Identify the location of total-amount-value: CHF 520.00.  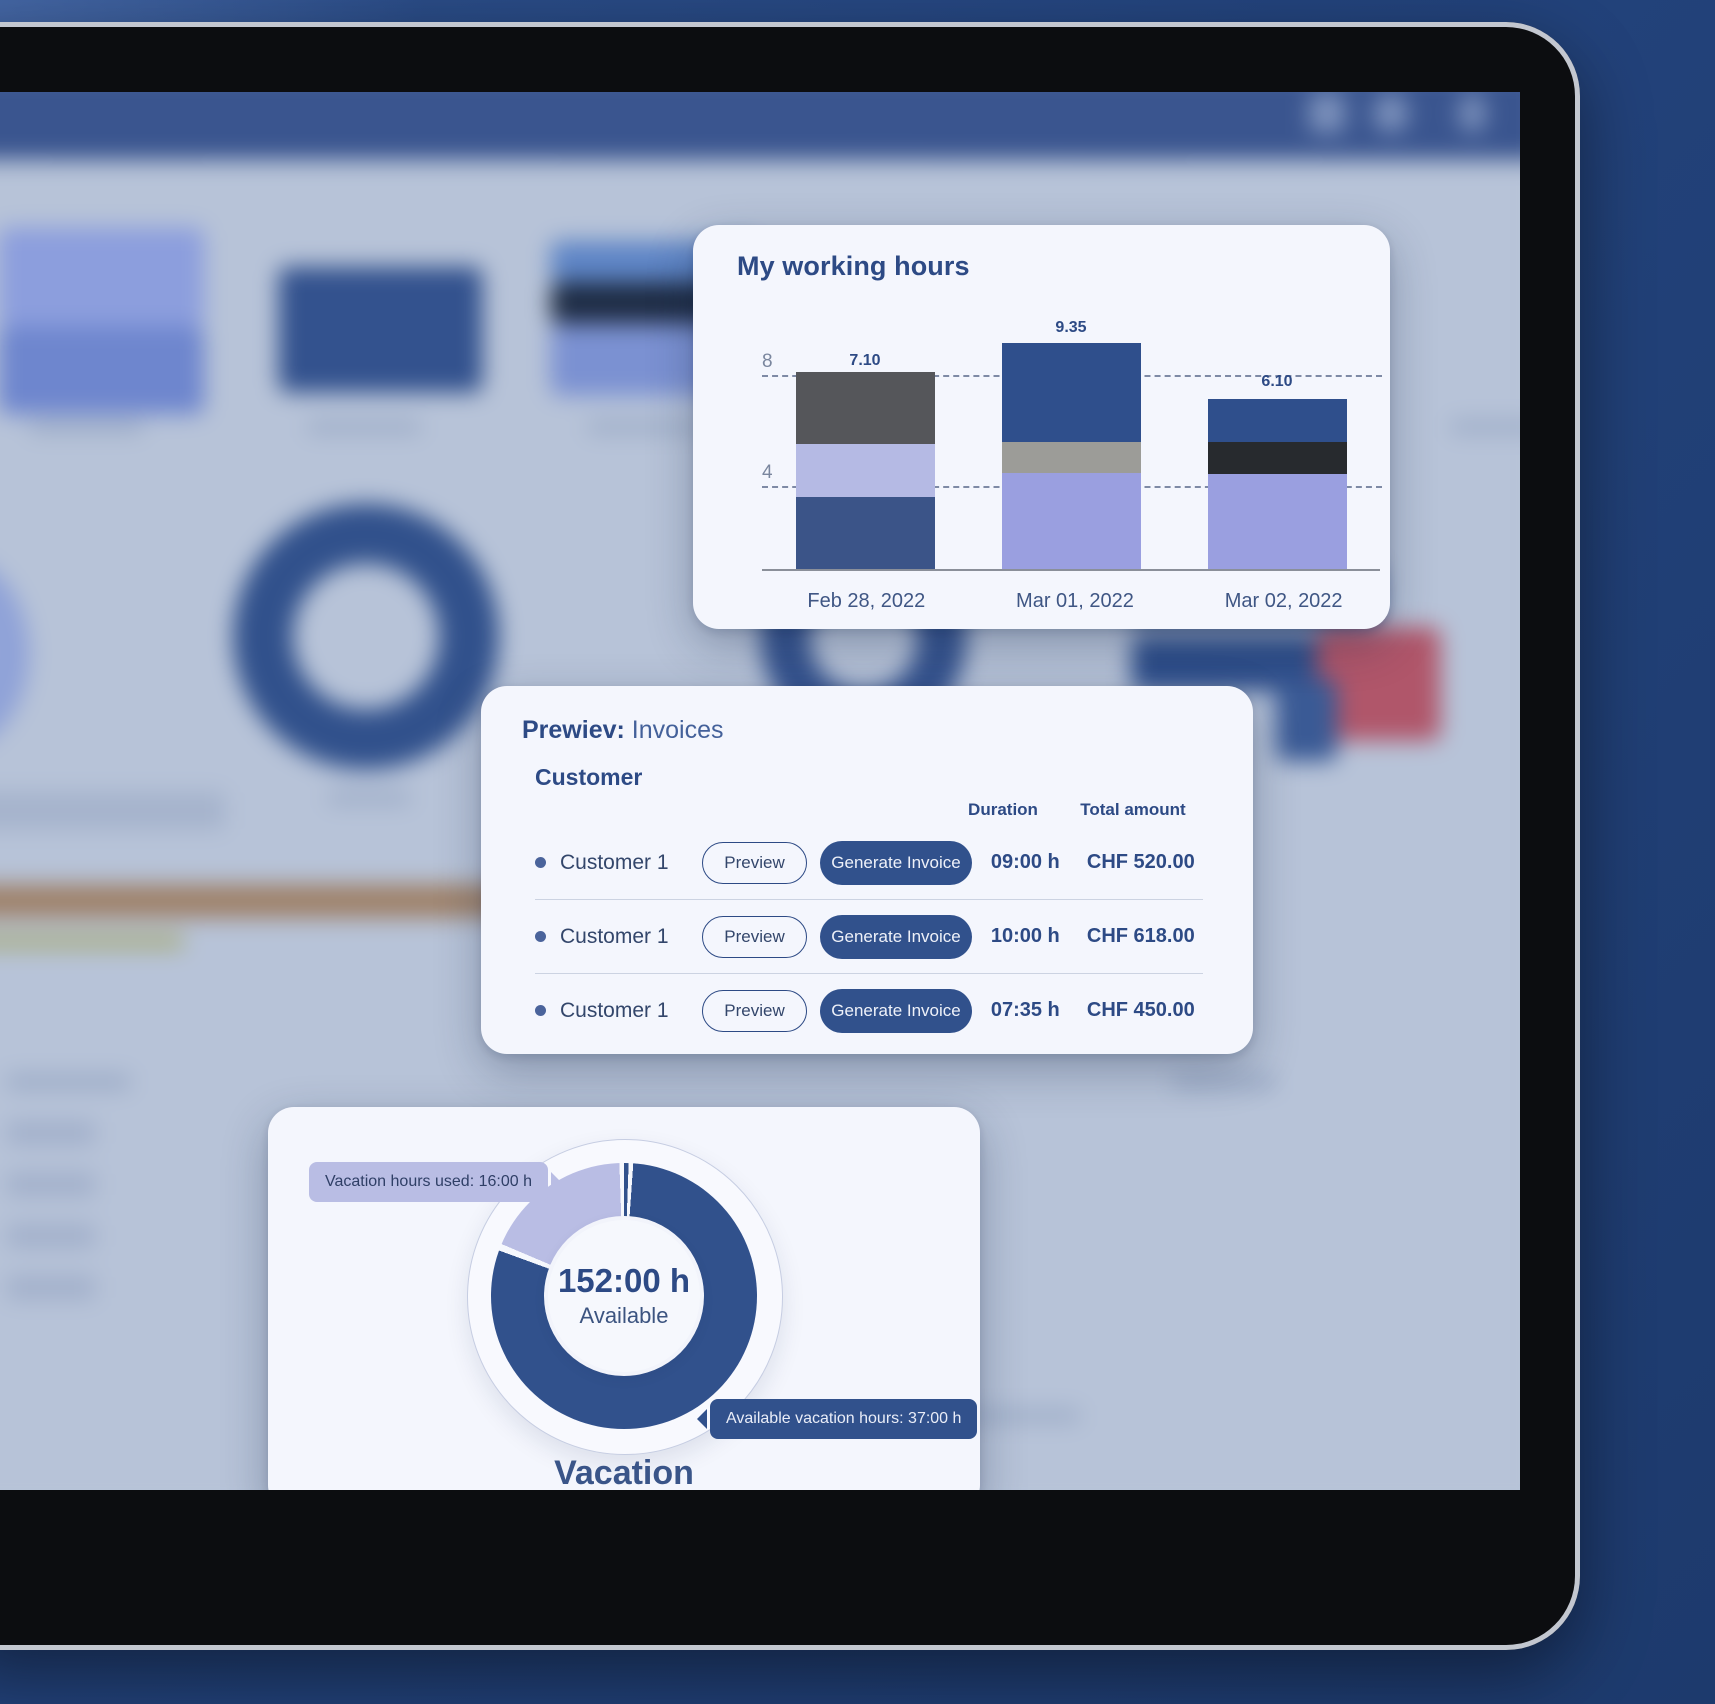
(1140, 862).